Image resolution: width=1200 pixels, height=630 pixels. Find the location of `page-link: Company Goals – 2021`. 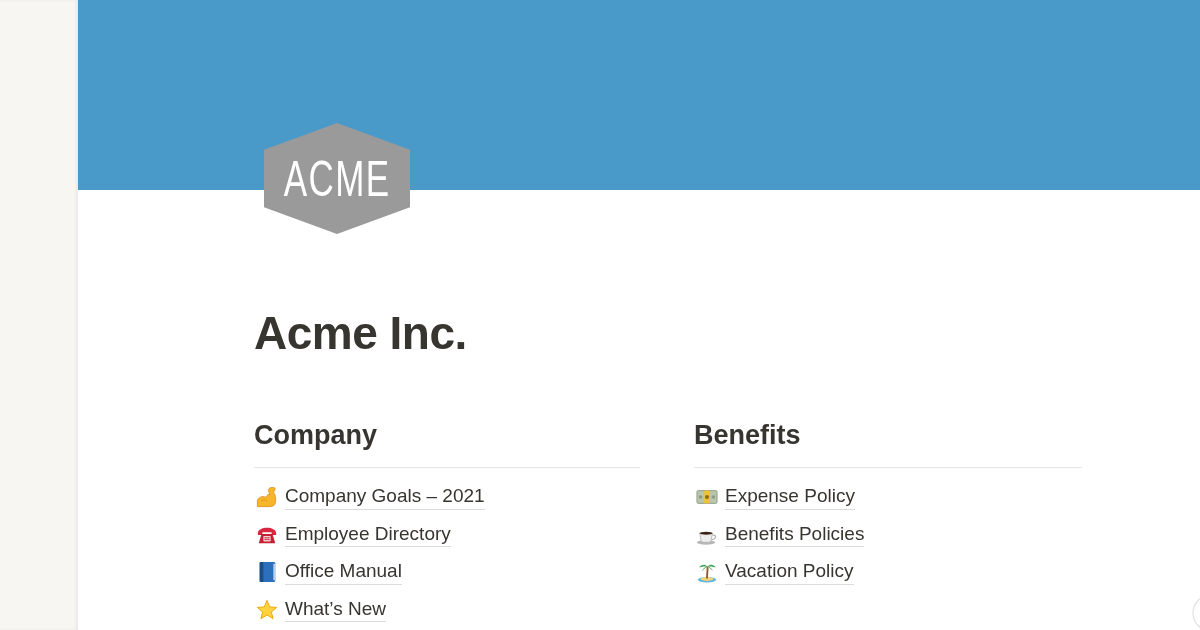

page-link: Company Goals – 2021 is located at coordinates (385, 497).